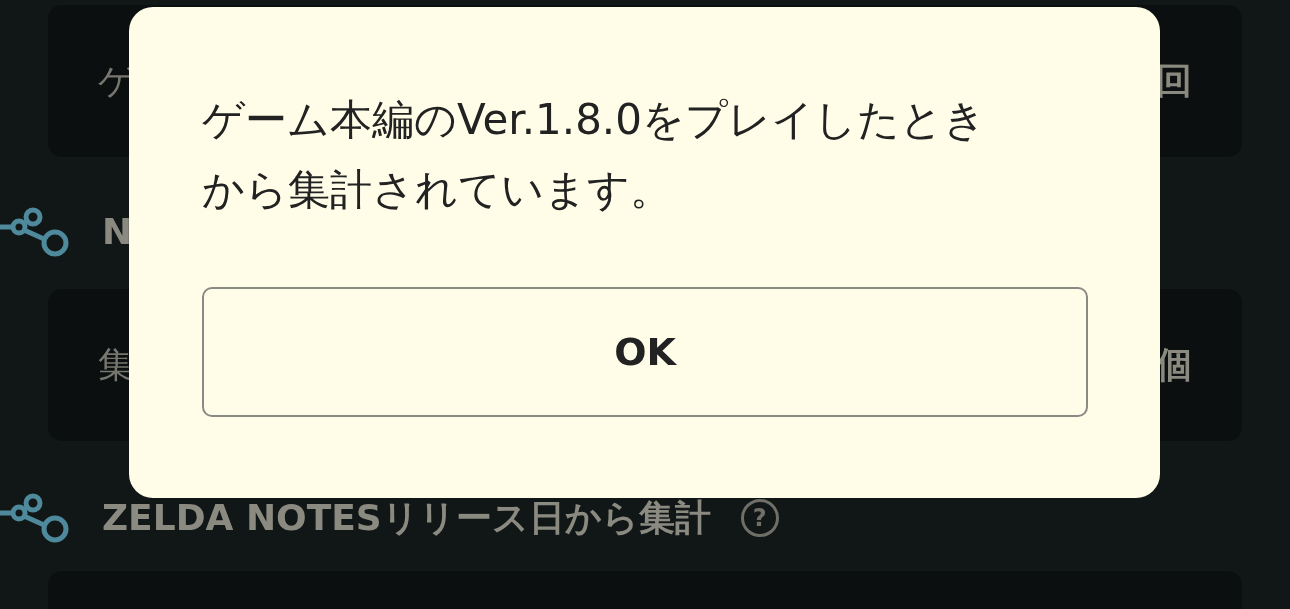 The height and width of the screenshot is (609, 1290). I want to click on section-heading: ZELDA NOTESリリース日から集計, so click(406, 518).